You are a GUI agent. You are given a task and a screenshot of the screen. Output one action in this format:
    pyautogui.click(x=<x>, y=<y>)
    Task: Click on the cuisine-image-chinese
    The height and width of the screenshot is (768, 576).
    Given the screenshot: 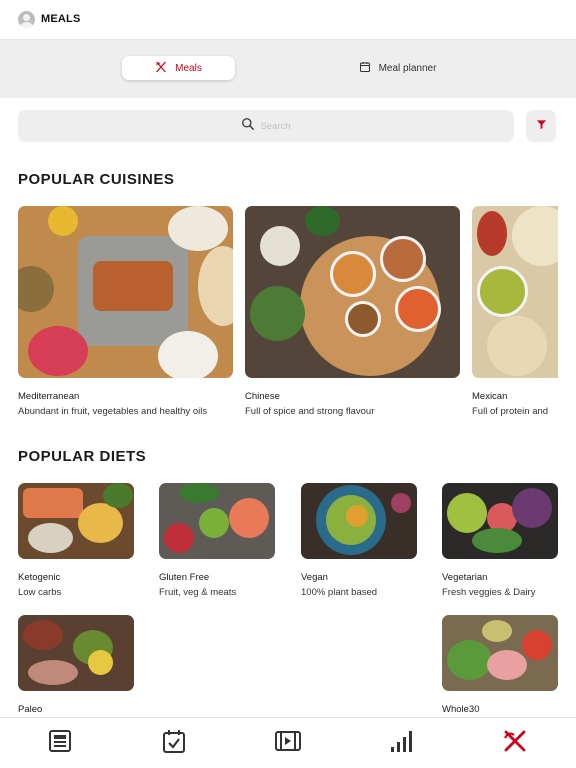 What is the action you would take?
    pyautogui.click(x=352, y=292)
    